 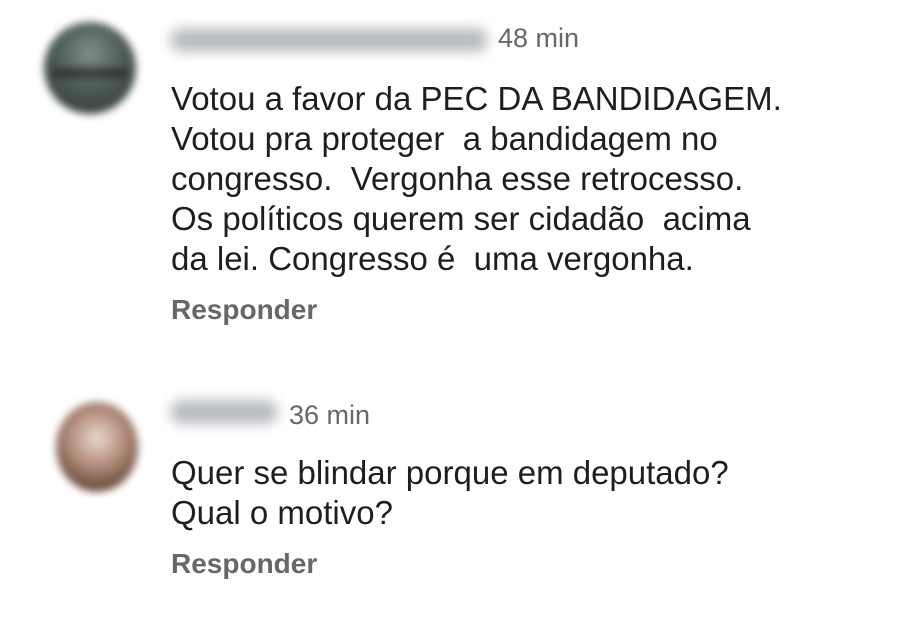 What do you see at coordinates (476, 98) in the screenshot?
I see `comment-text-line: Votou a favor da PEC DA BANDIDAGEM.` at bounding box center [476, 98].